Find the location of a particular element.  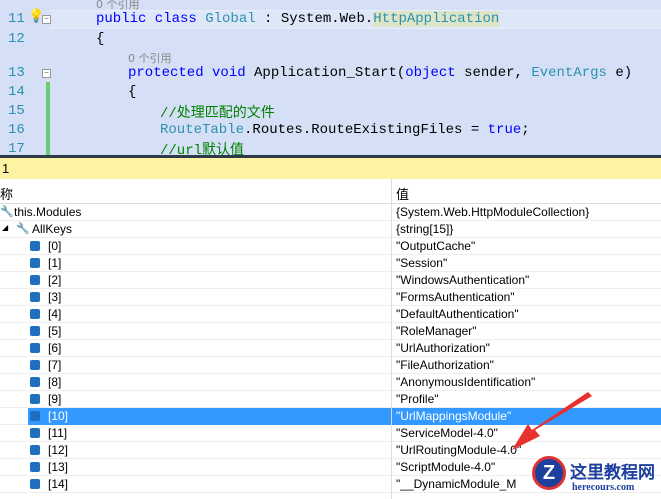

watermark-title: 这里教程网 is located at coordinates (612, 473).